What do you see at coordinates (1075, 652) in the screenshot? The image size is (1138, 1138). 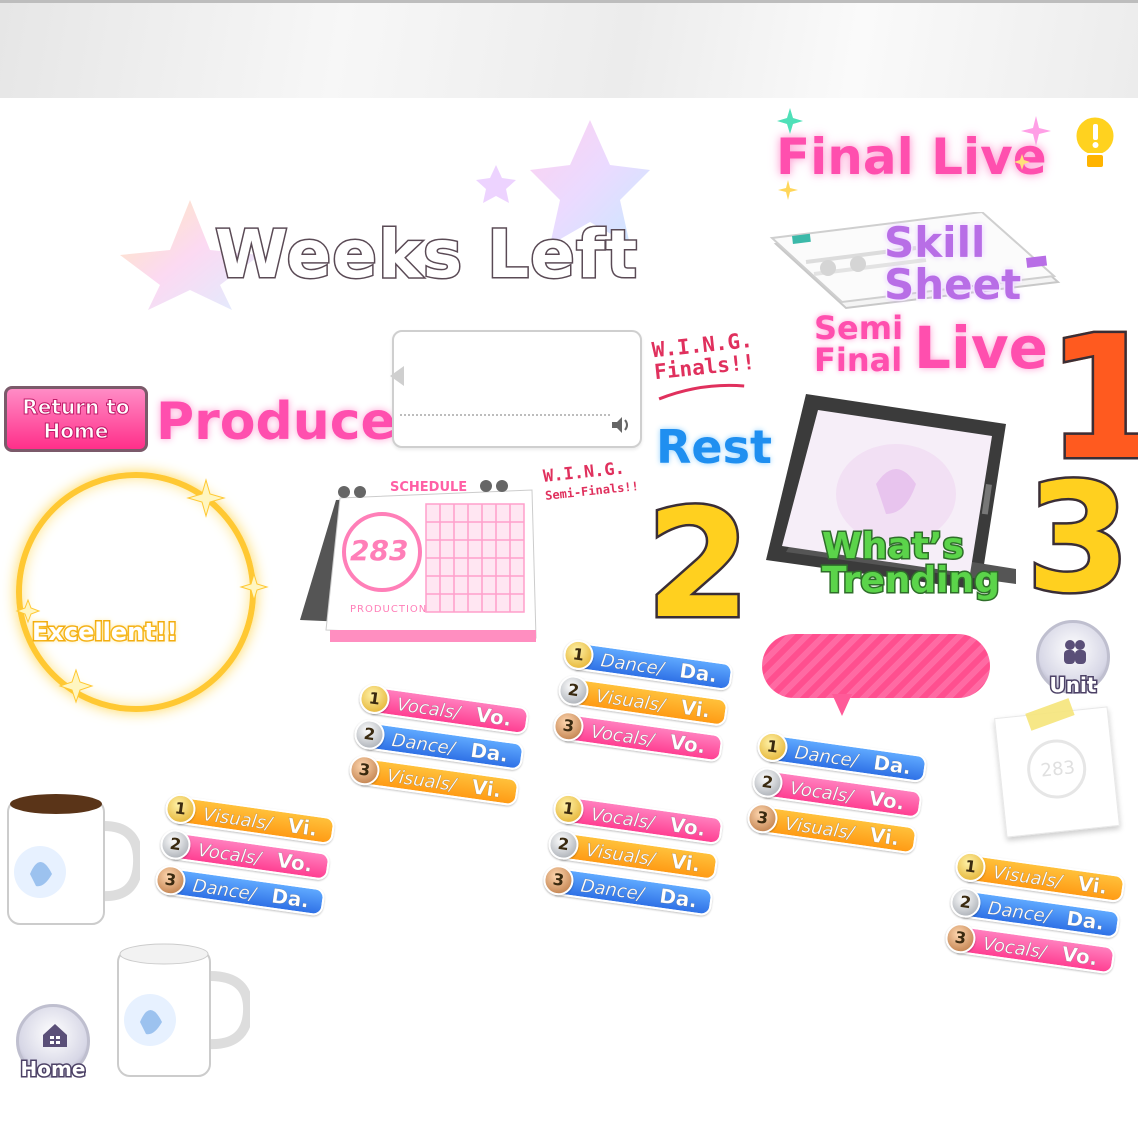 I see `people-icon` at bounding box center [1075, 652].